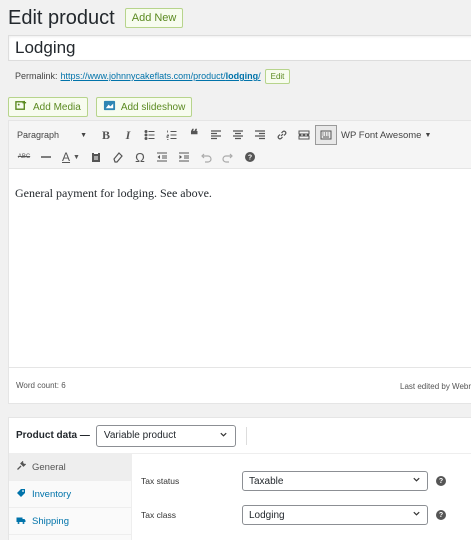 The width and height of the screenshot is (471, 540). What do you see at coordinates (335, 515) in the screenshot?
I see `tax-class-select: Lodging` at bounding box center [335, 515].